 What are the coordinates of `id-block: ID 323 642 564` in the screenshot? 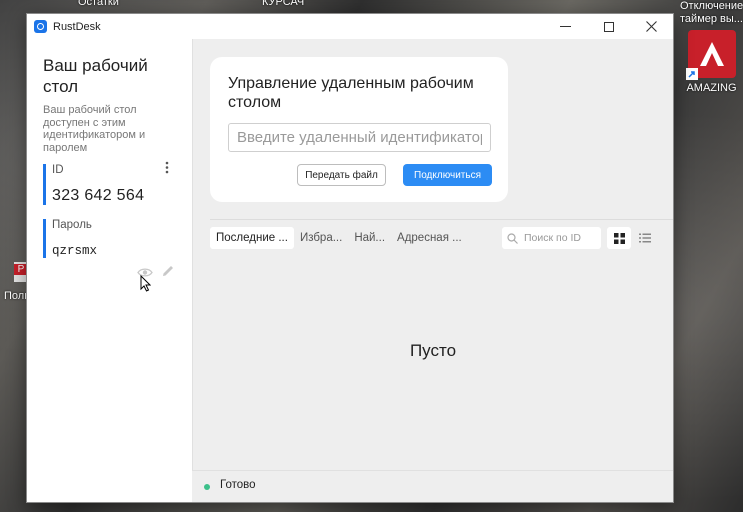 It's located at (93, 184).